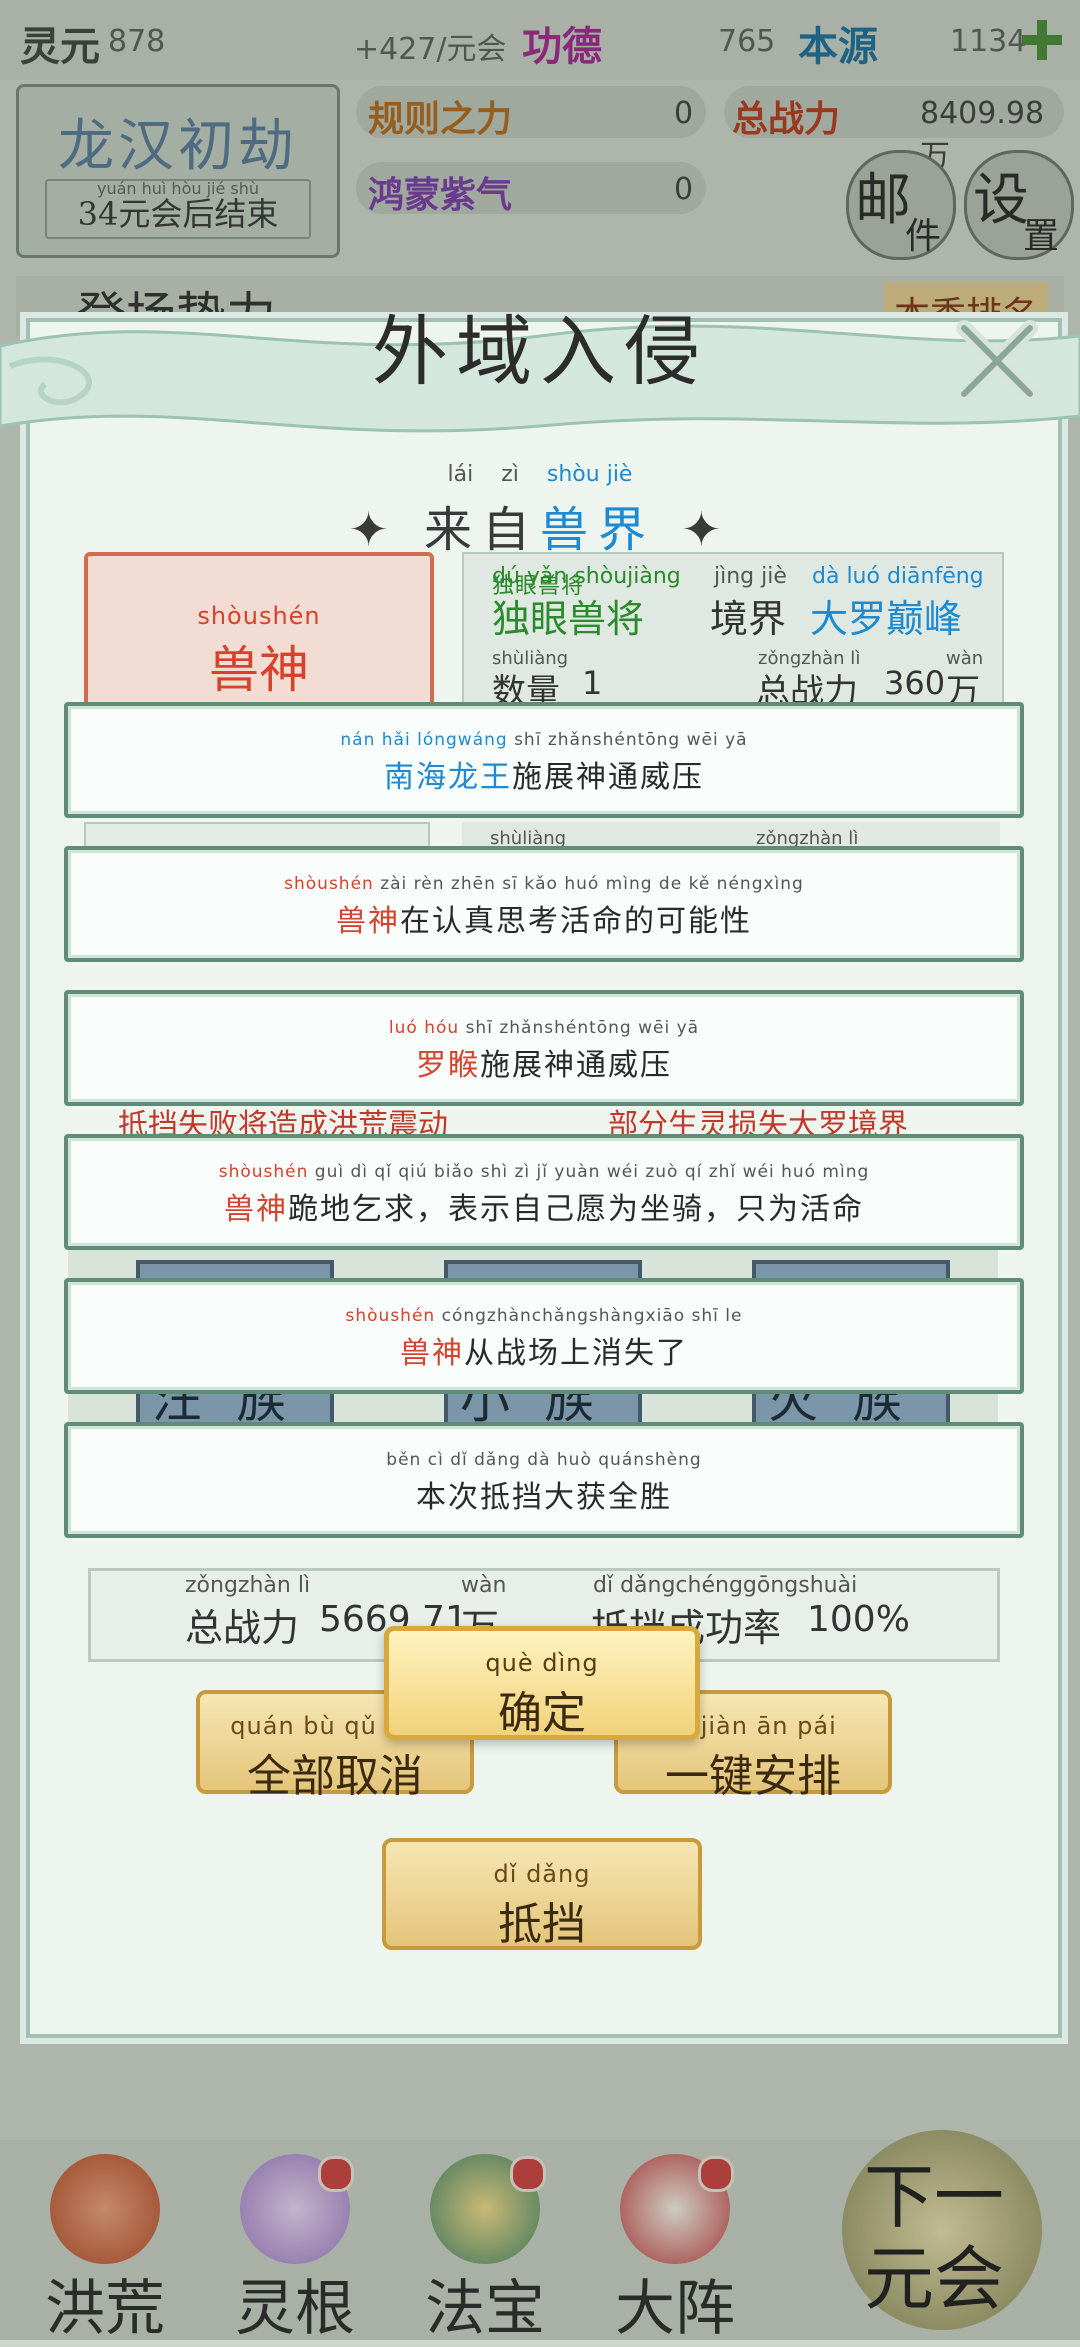 This screenshot has width=1080, height=2347. What do you see at coordinates (540, 474) in the screenshot?
I see `source-pinyin: lái zì shòu jiè` at bounding box center [540, 474].